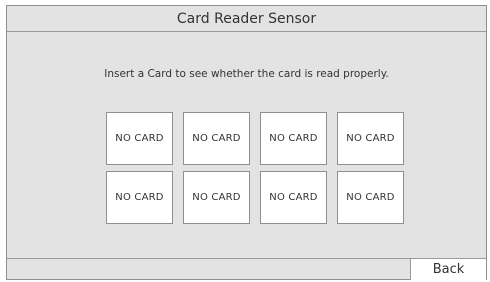 The width and height of the screenshot is (490, 282). I want to click on card-slot-6: NO CARD, so click(216, 197).